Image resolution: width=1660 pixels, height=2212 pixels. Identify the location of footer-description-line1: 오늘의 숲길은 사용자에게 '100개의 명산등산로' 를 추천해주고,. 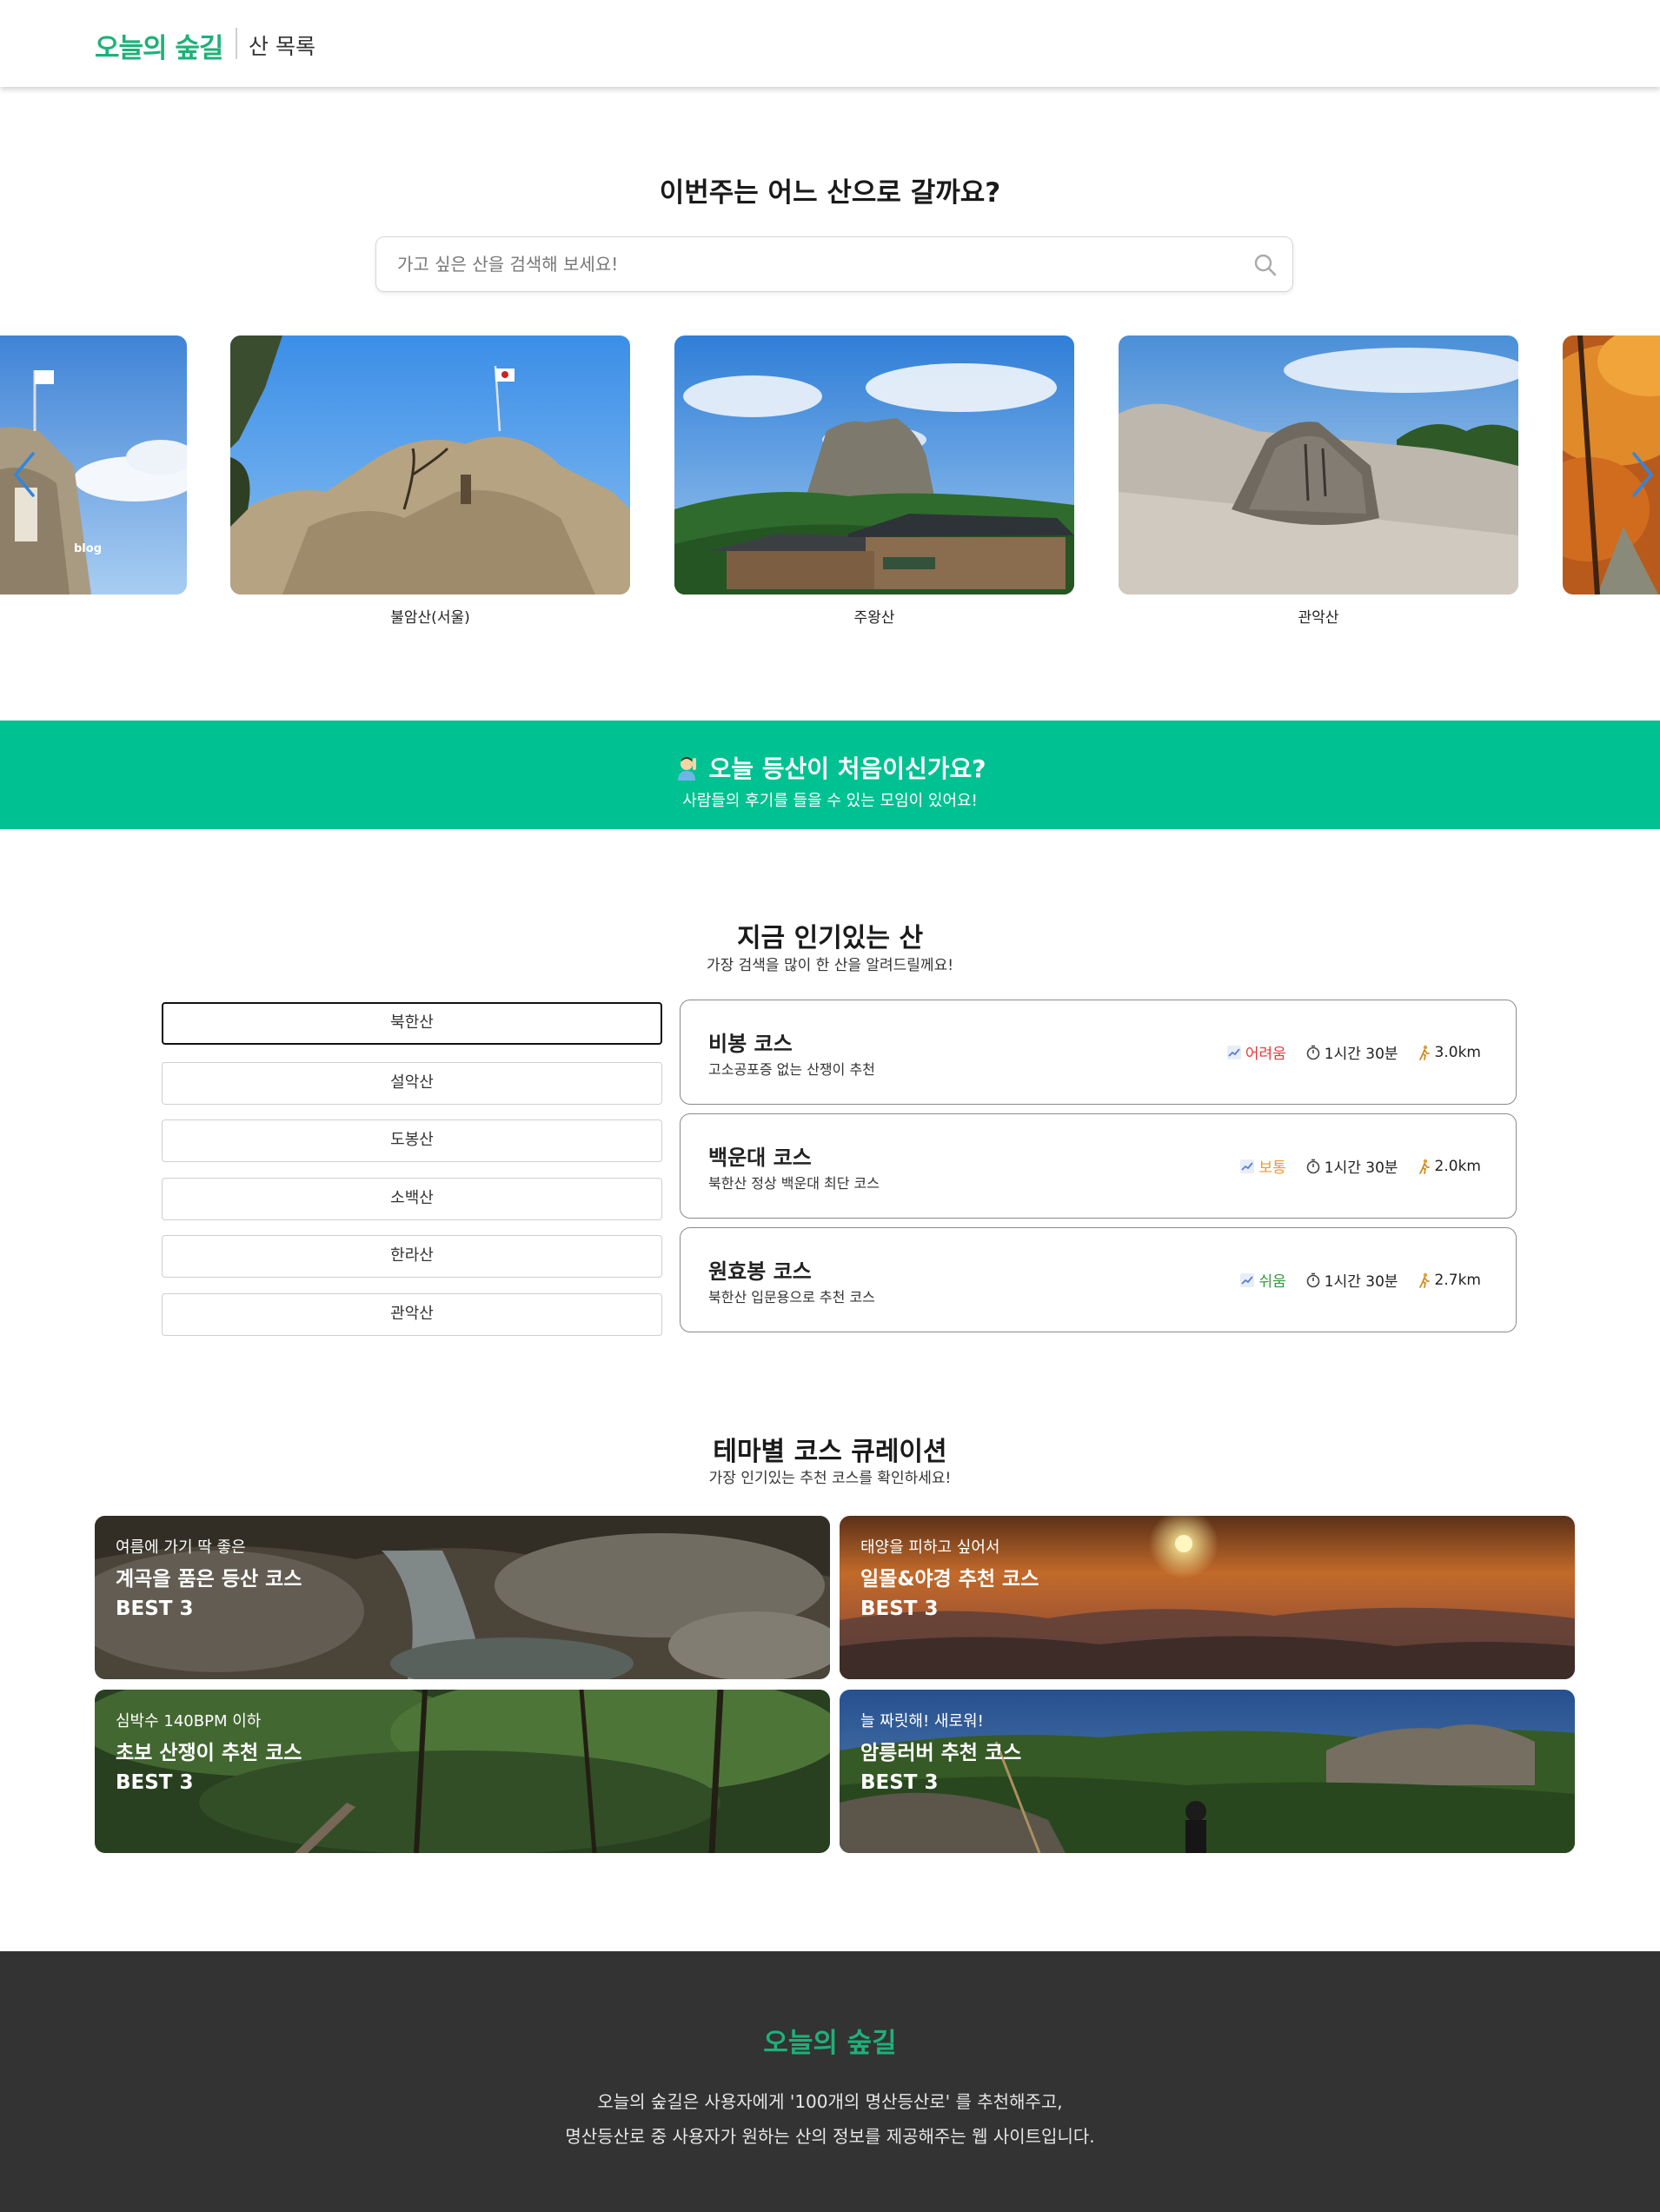
(830, 2101).